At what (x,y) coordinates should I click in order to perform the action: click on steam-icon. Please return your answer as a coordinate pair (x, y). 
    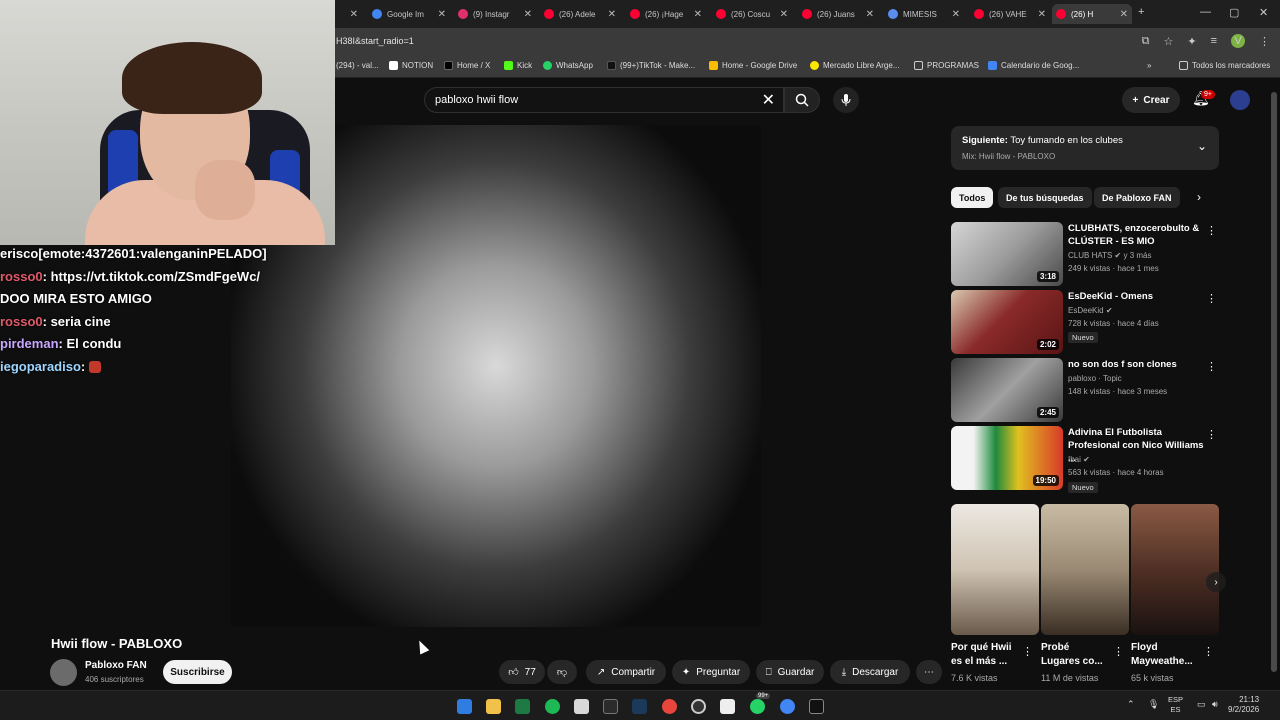
    Looking at the image, I should click on (639, 706).